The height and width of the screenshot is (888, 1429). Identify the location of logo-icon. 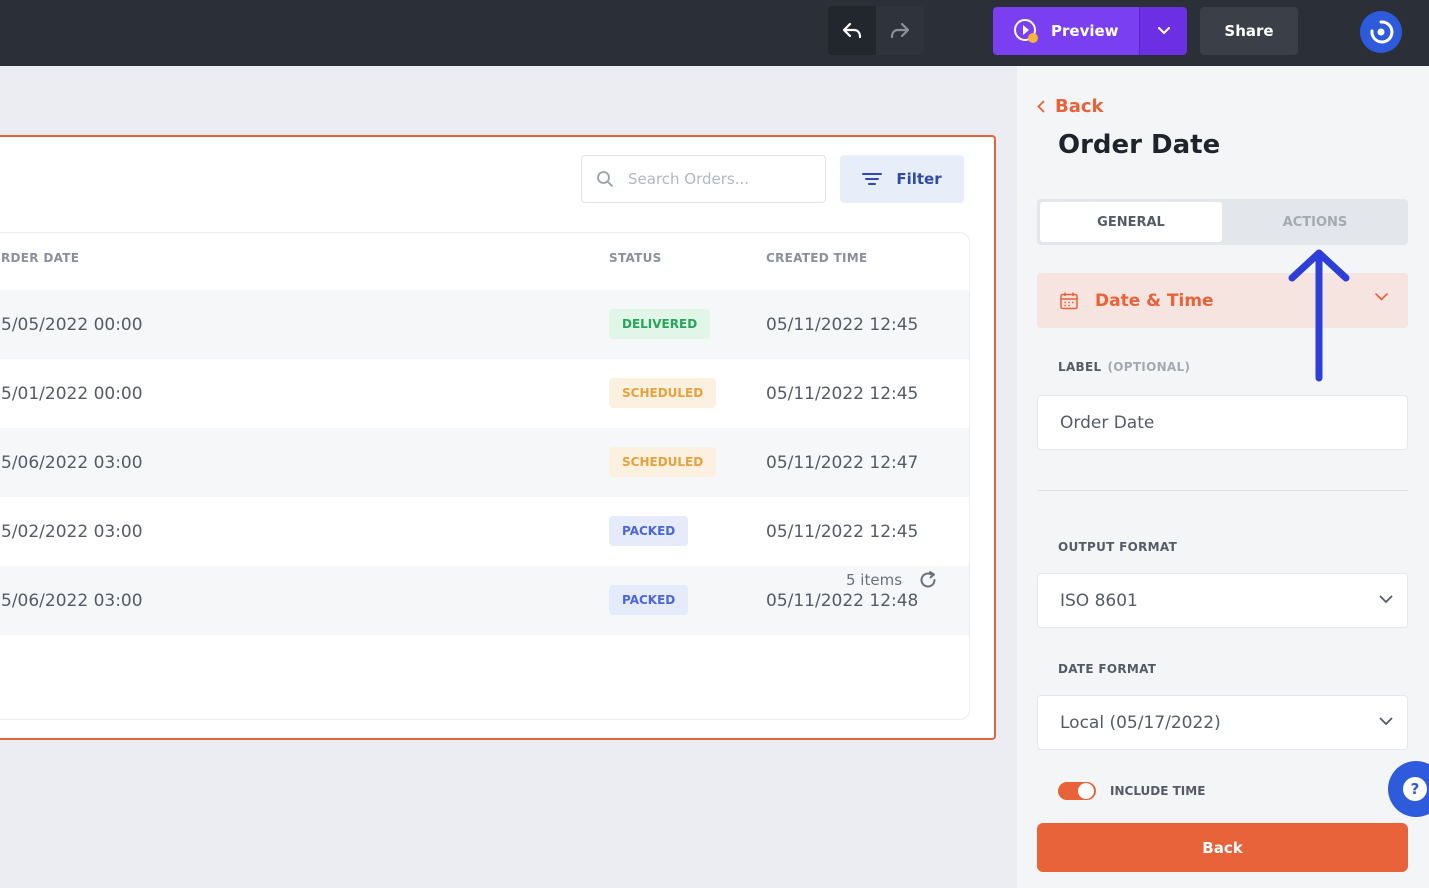
(1382, 32).